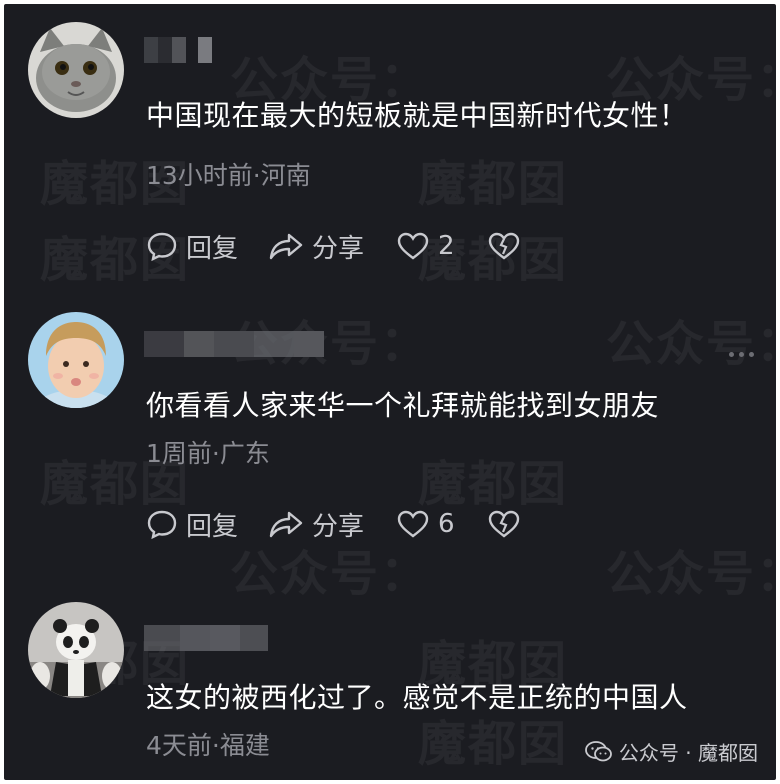 This screenshot has height=784, width=780. What do you see at coordinates (417, 115) in the screenshot?
I see `comment-text: 中国现在最大的短板就是中国新时代女性！` at bounding box center [417, 115].